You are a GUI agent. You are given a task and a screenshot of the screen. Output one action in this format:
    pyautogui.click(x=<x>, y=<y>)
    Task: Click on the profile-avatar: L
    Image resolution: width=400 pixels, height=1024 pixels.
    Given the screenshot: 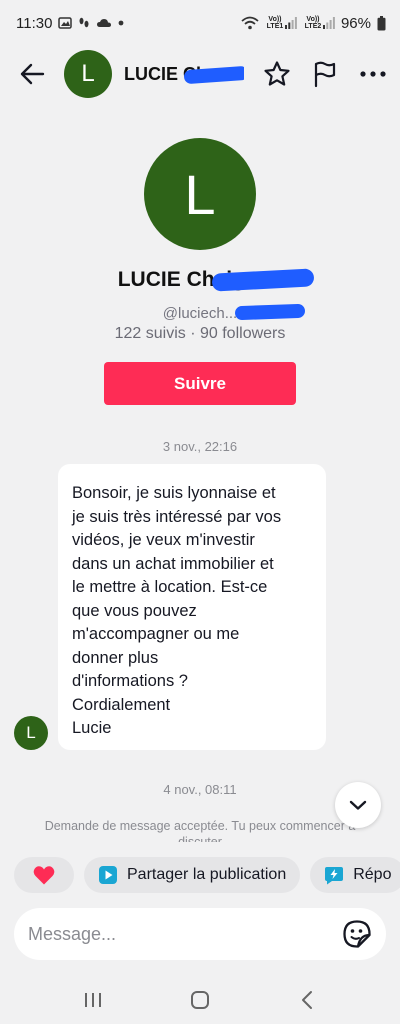 What is the action you would take?
    pyautogui.click(x=200, y=194)
    